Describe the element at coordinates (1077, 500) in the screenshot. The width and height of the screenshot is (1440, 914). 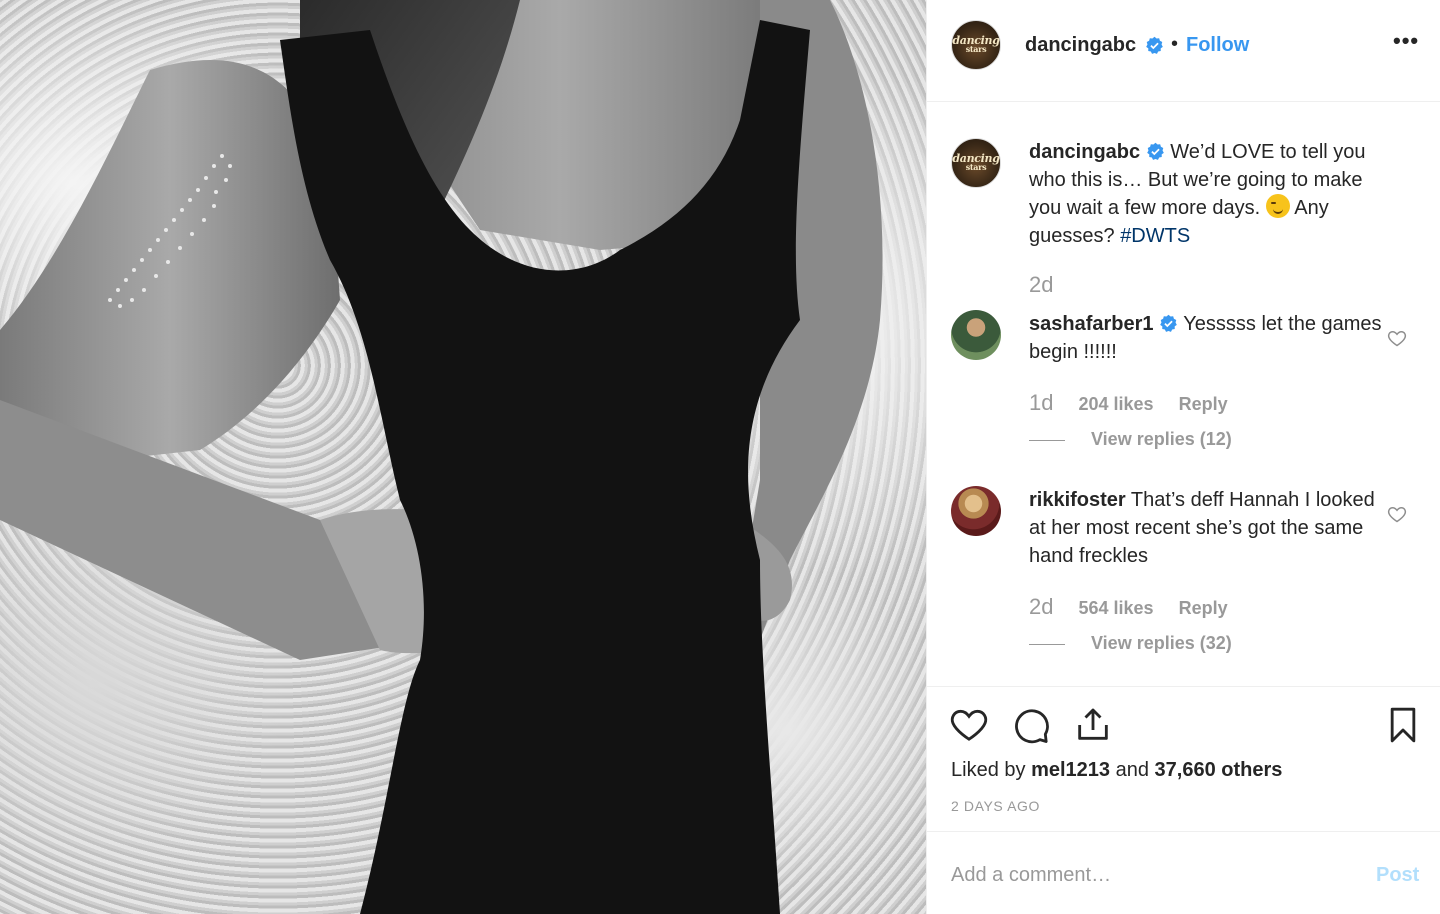
I see `comment-username: rikkifoster` at that location.